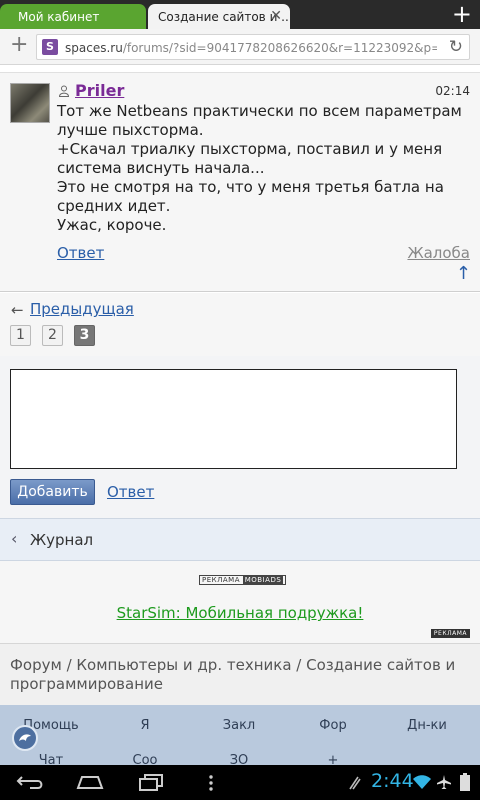 The height and width of the screenshot is (800, 480). What do you see at coordinates (354, 785) in the screenshot?
I see `notification-icon` at bounding box center [354, 785].